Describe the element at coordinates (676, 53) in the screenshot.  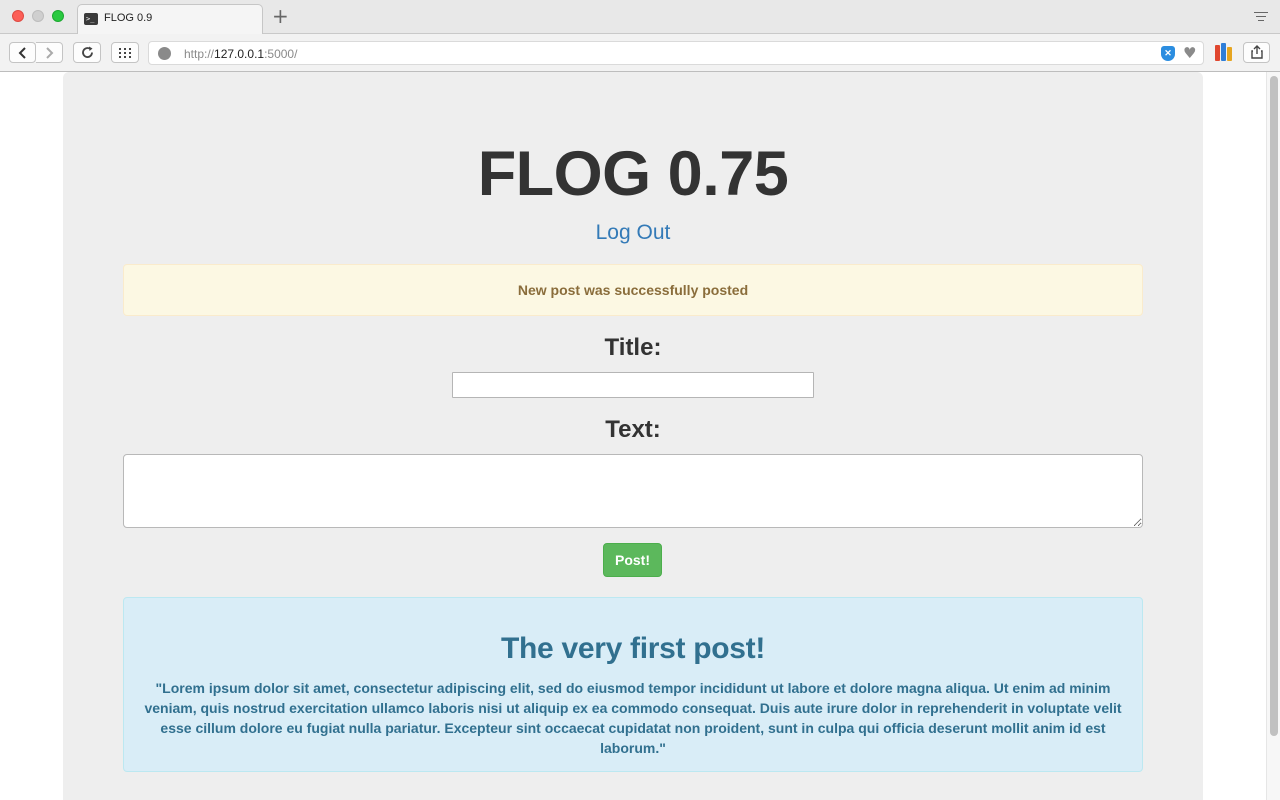
I see `address-bar: http://127.0.0.1:5000/ ✕ ♥` at that location.